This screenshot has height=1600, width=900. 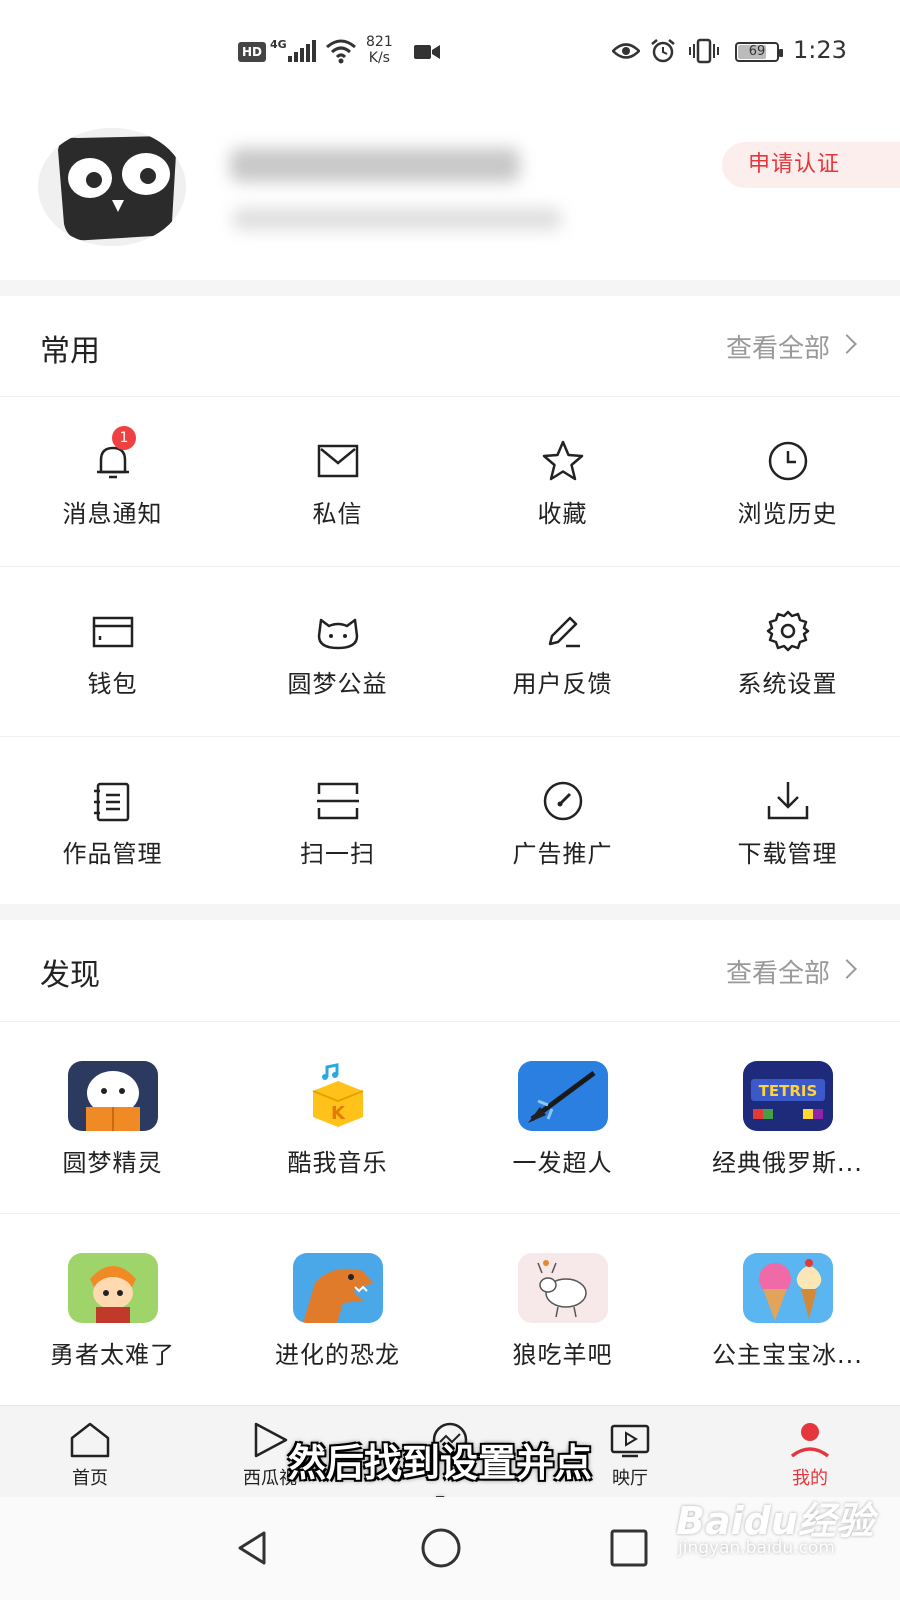 I want to click on app-label: 圆梦精灵, so click(x=112, y=1163).